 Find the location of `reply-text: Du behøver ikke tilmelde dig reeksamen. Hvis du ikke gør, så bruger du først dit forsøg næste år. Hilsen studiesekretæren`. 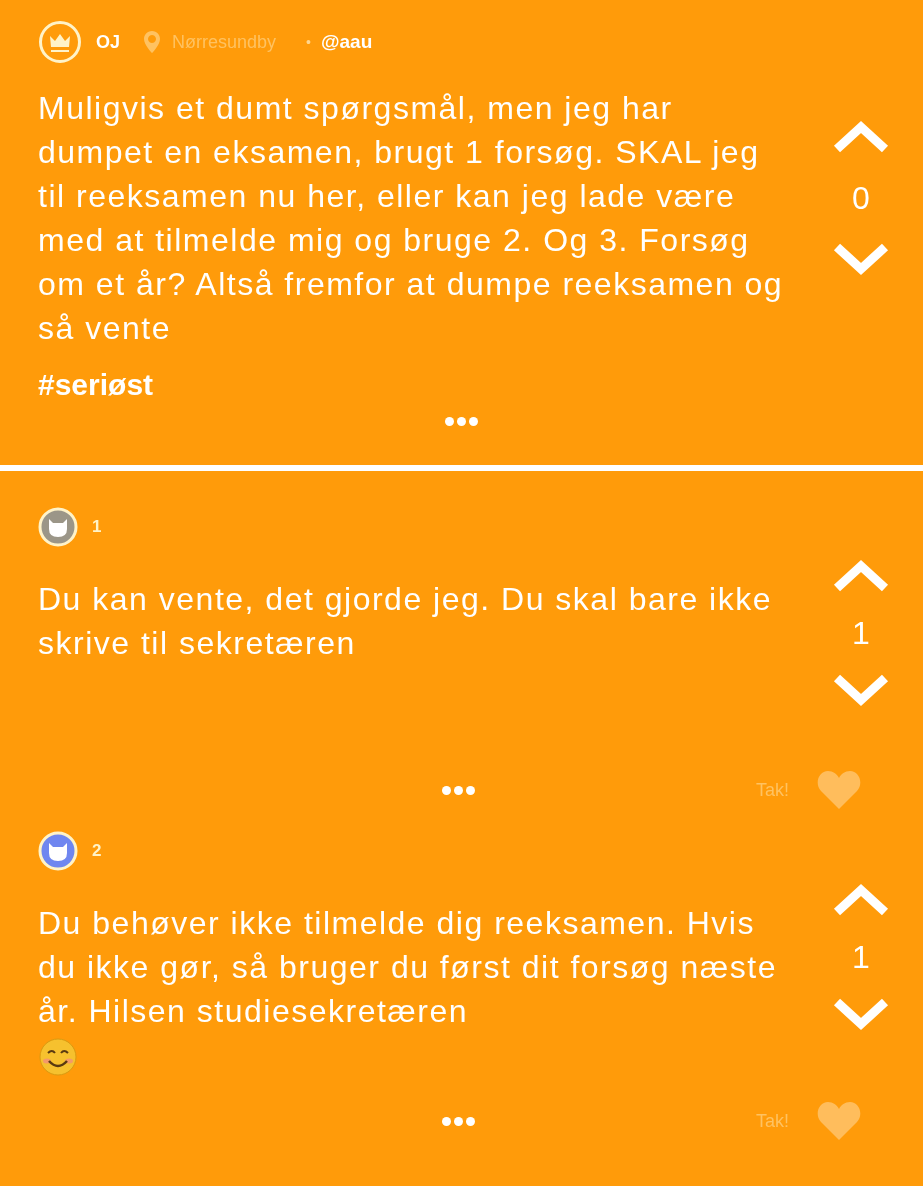

reply-text: Du behøver ikke tilmelde dig reeksamen. Hvis du ikke gør, så bruger du først dit forsøg næste år. Hilsen studiesekretæren is located at coordinates (408, 967).